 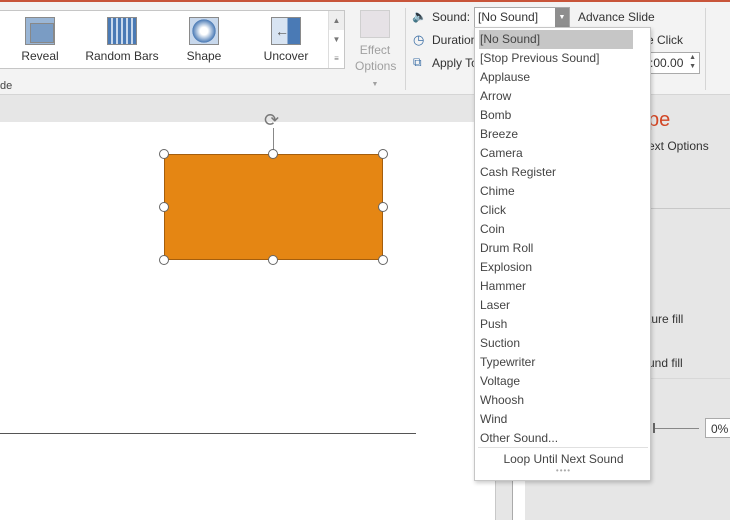 I want to click on sound-option: Coin, so click(x=556, y=229).